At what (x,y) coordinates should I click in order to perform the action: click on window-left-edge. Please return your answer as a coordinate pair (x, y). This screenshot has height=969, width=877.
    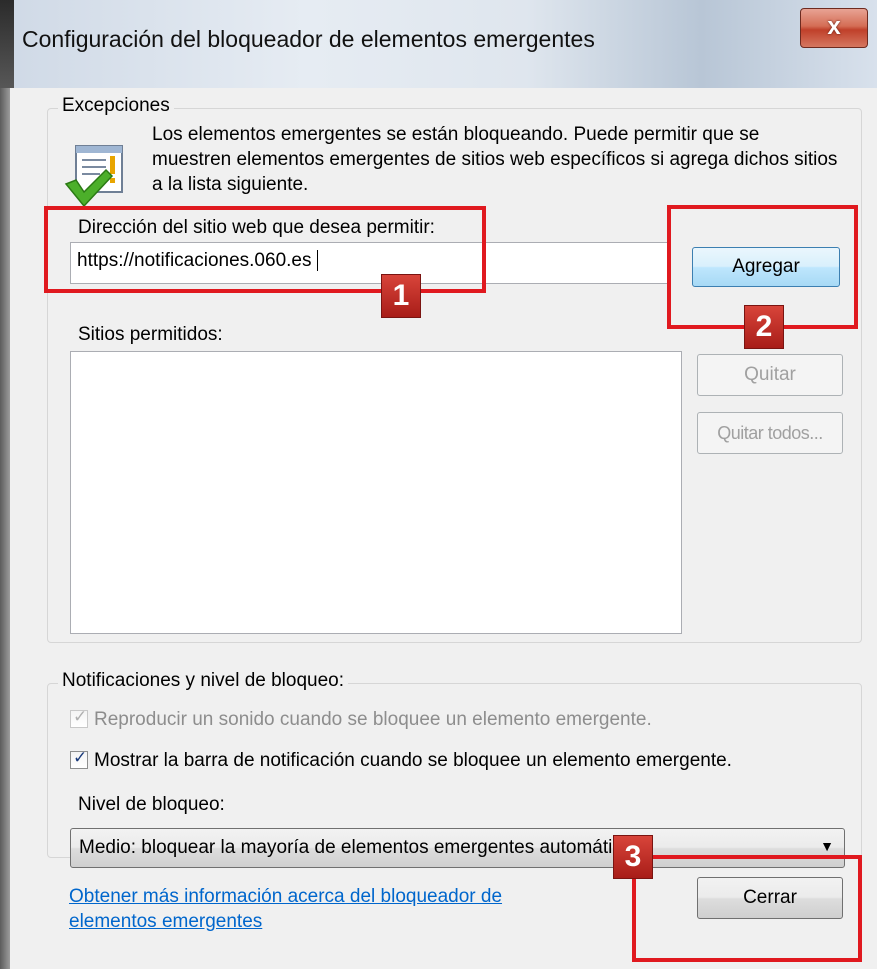
    Looking at the image, I should click on (5, 528).